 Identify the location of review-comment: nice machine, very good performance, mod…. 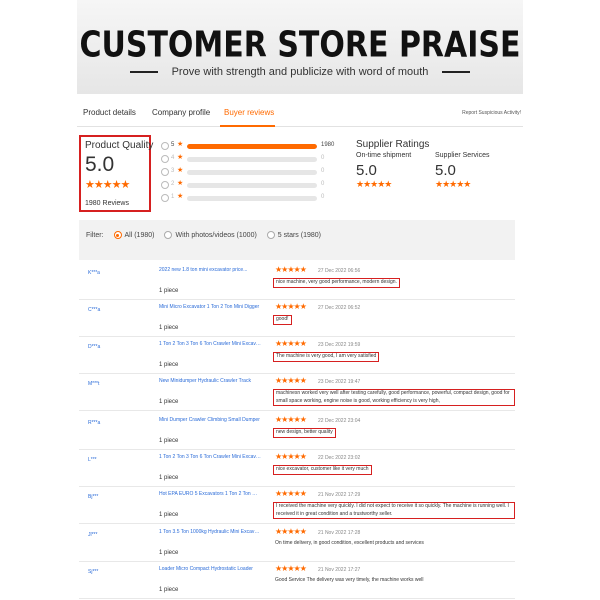
(336, 283).